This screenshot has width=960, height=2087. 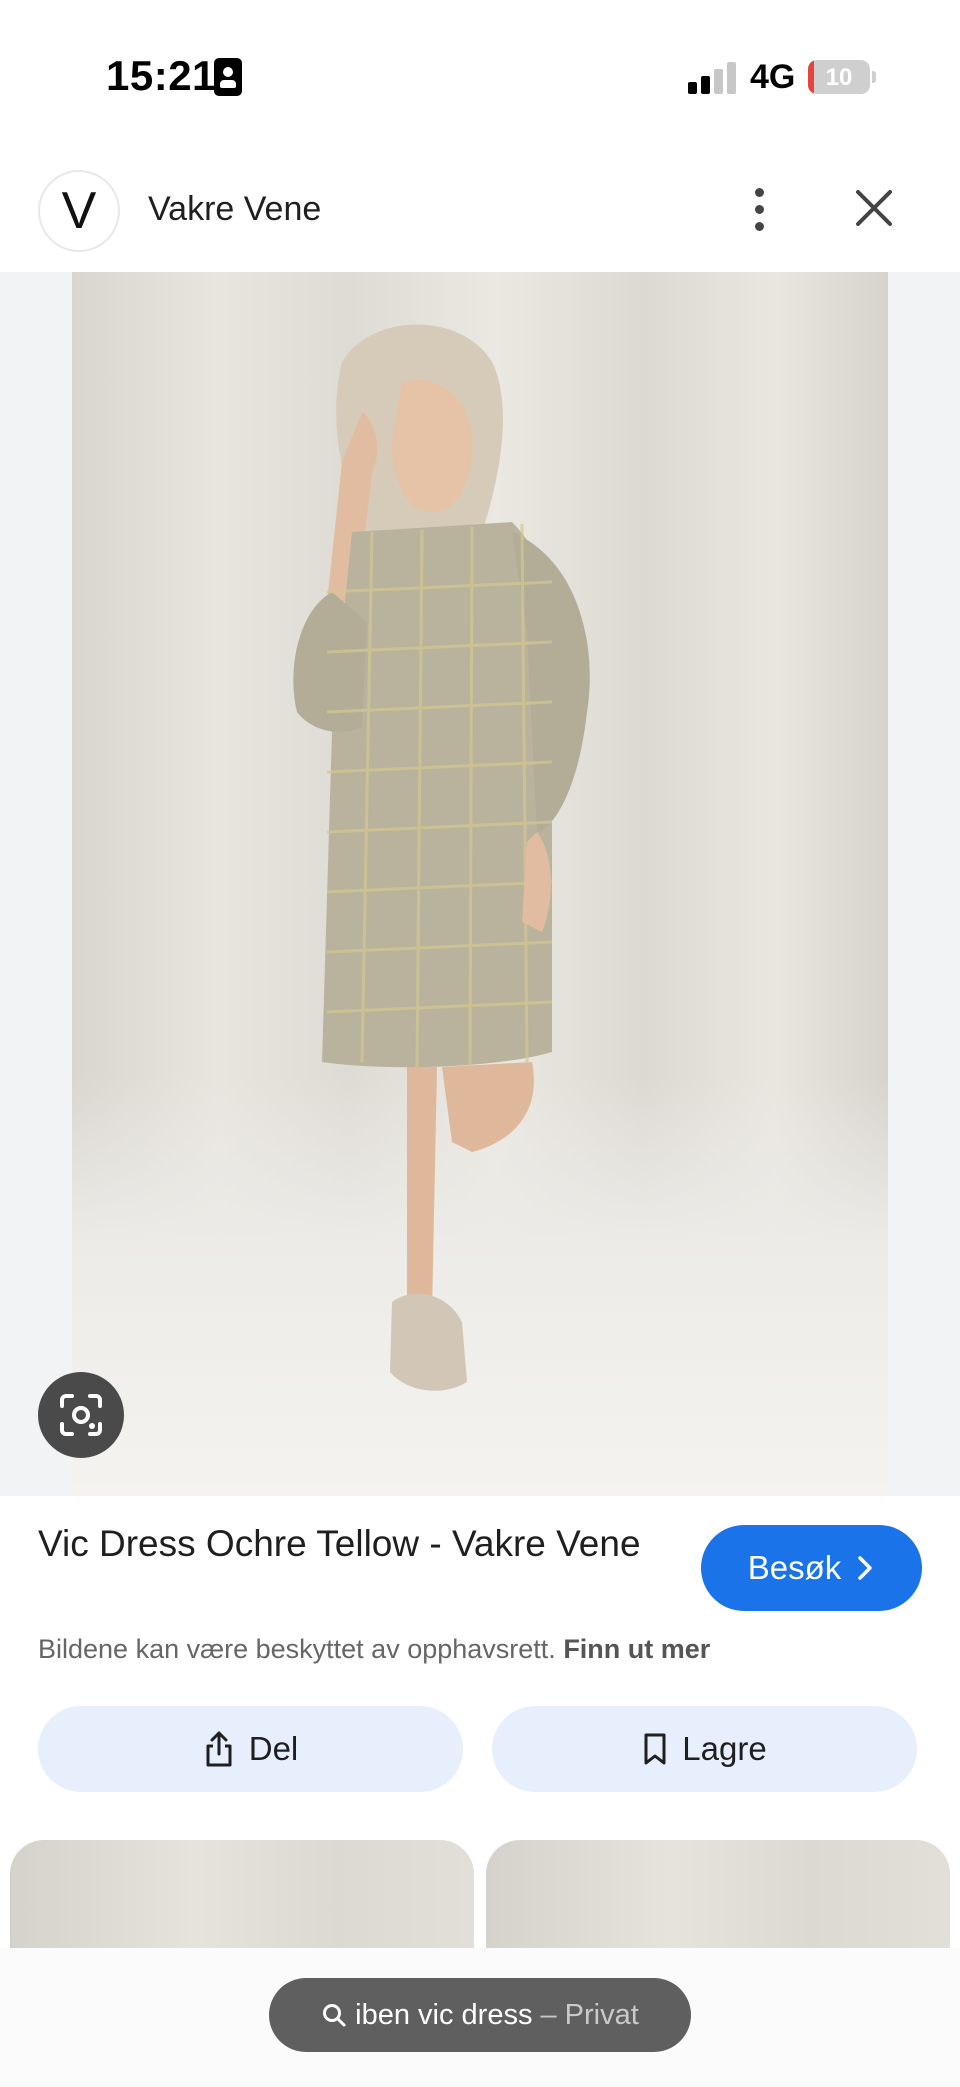 I want to click on search-query-pill: iben vic dress – Privat, so click(x=480, y=2015).